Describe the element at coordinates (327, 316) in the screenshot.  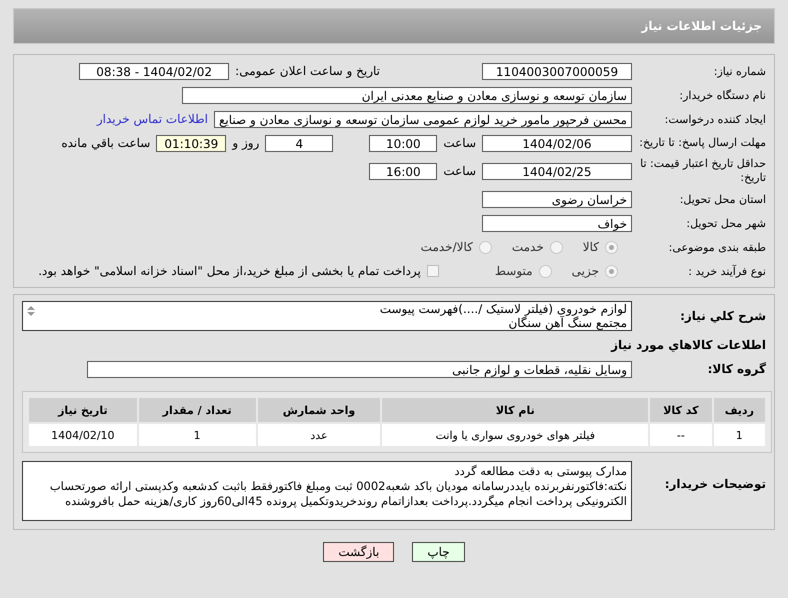
I see `text-area: لوازم خودروی (فیلتر لاستیک /....)فهرست پیوست مجتمع سنگ آهن سنگان` at that location.